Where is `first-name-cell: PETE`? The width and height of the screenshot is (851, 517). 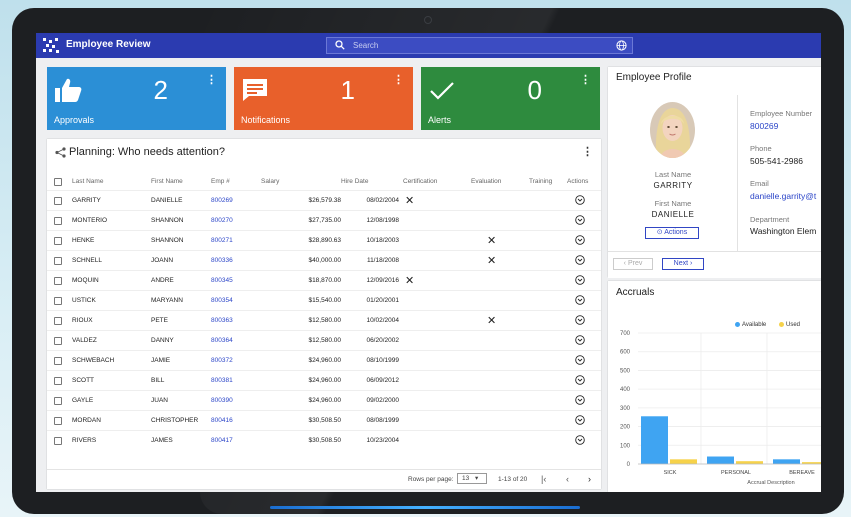
first-name-cell: PETE is located at coordinates (181, 320).